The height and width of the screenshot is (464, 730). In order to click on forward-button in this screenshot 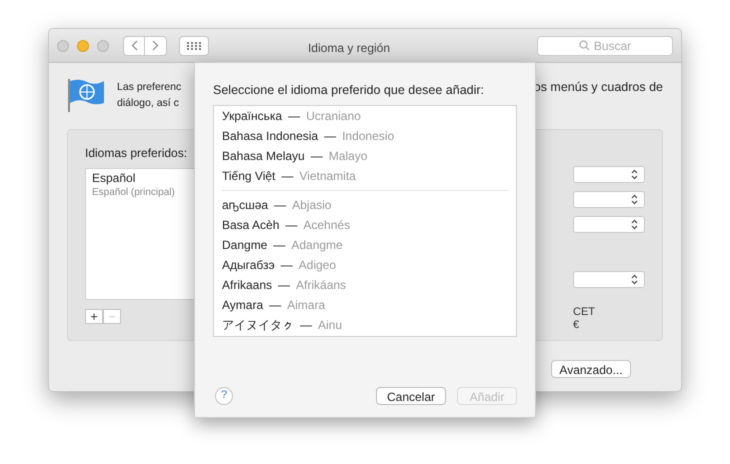, I will do `click(156, 46)`.